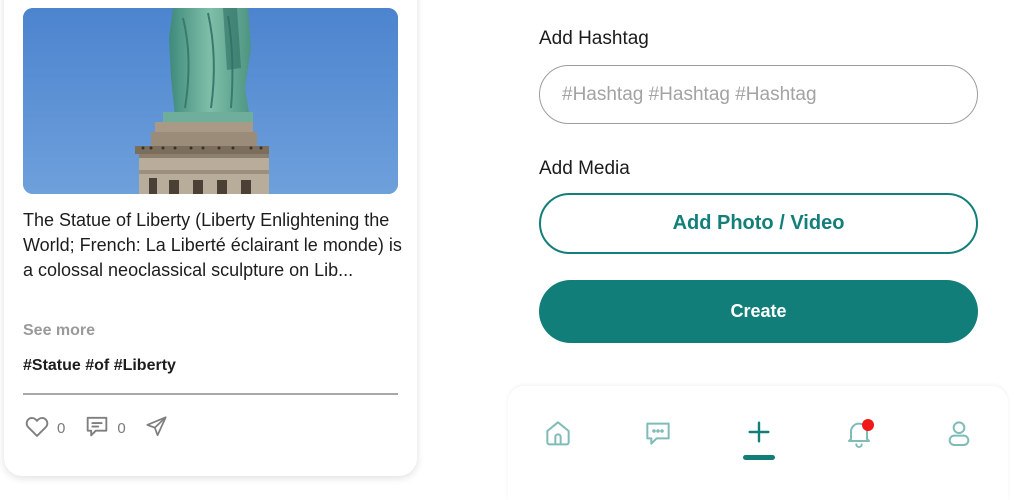 The width and height of the screenshot is (1024, 500). I want to click on plus-icon, so click(759, 434).